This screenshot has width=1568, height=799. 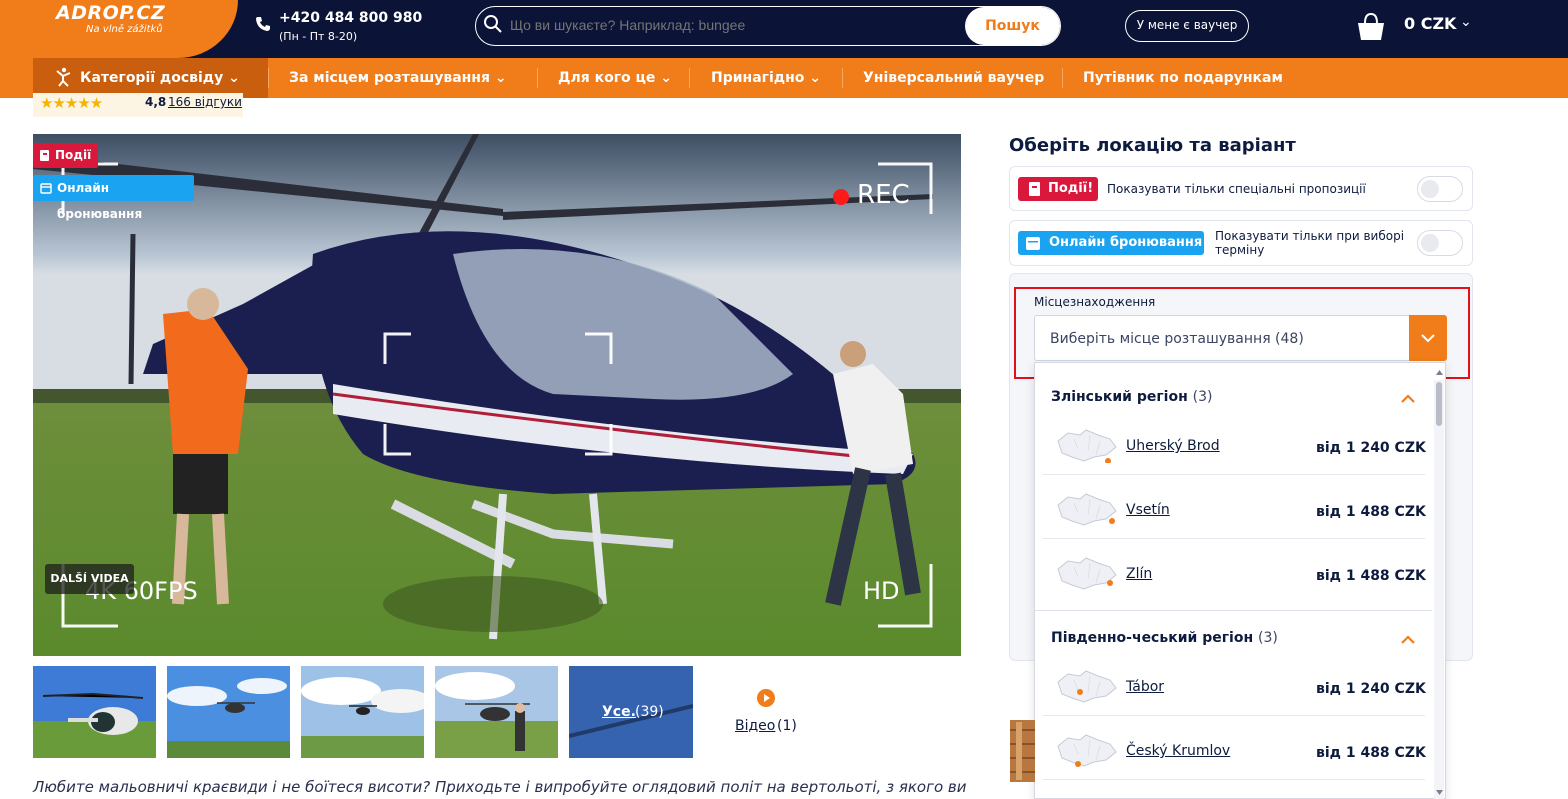 I want to click on panel-title: Оберіть локацію та варіант, so click(x=1152, y=145).